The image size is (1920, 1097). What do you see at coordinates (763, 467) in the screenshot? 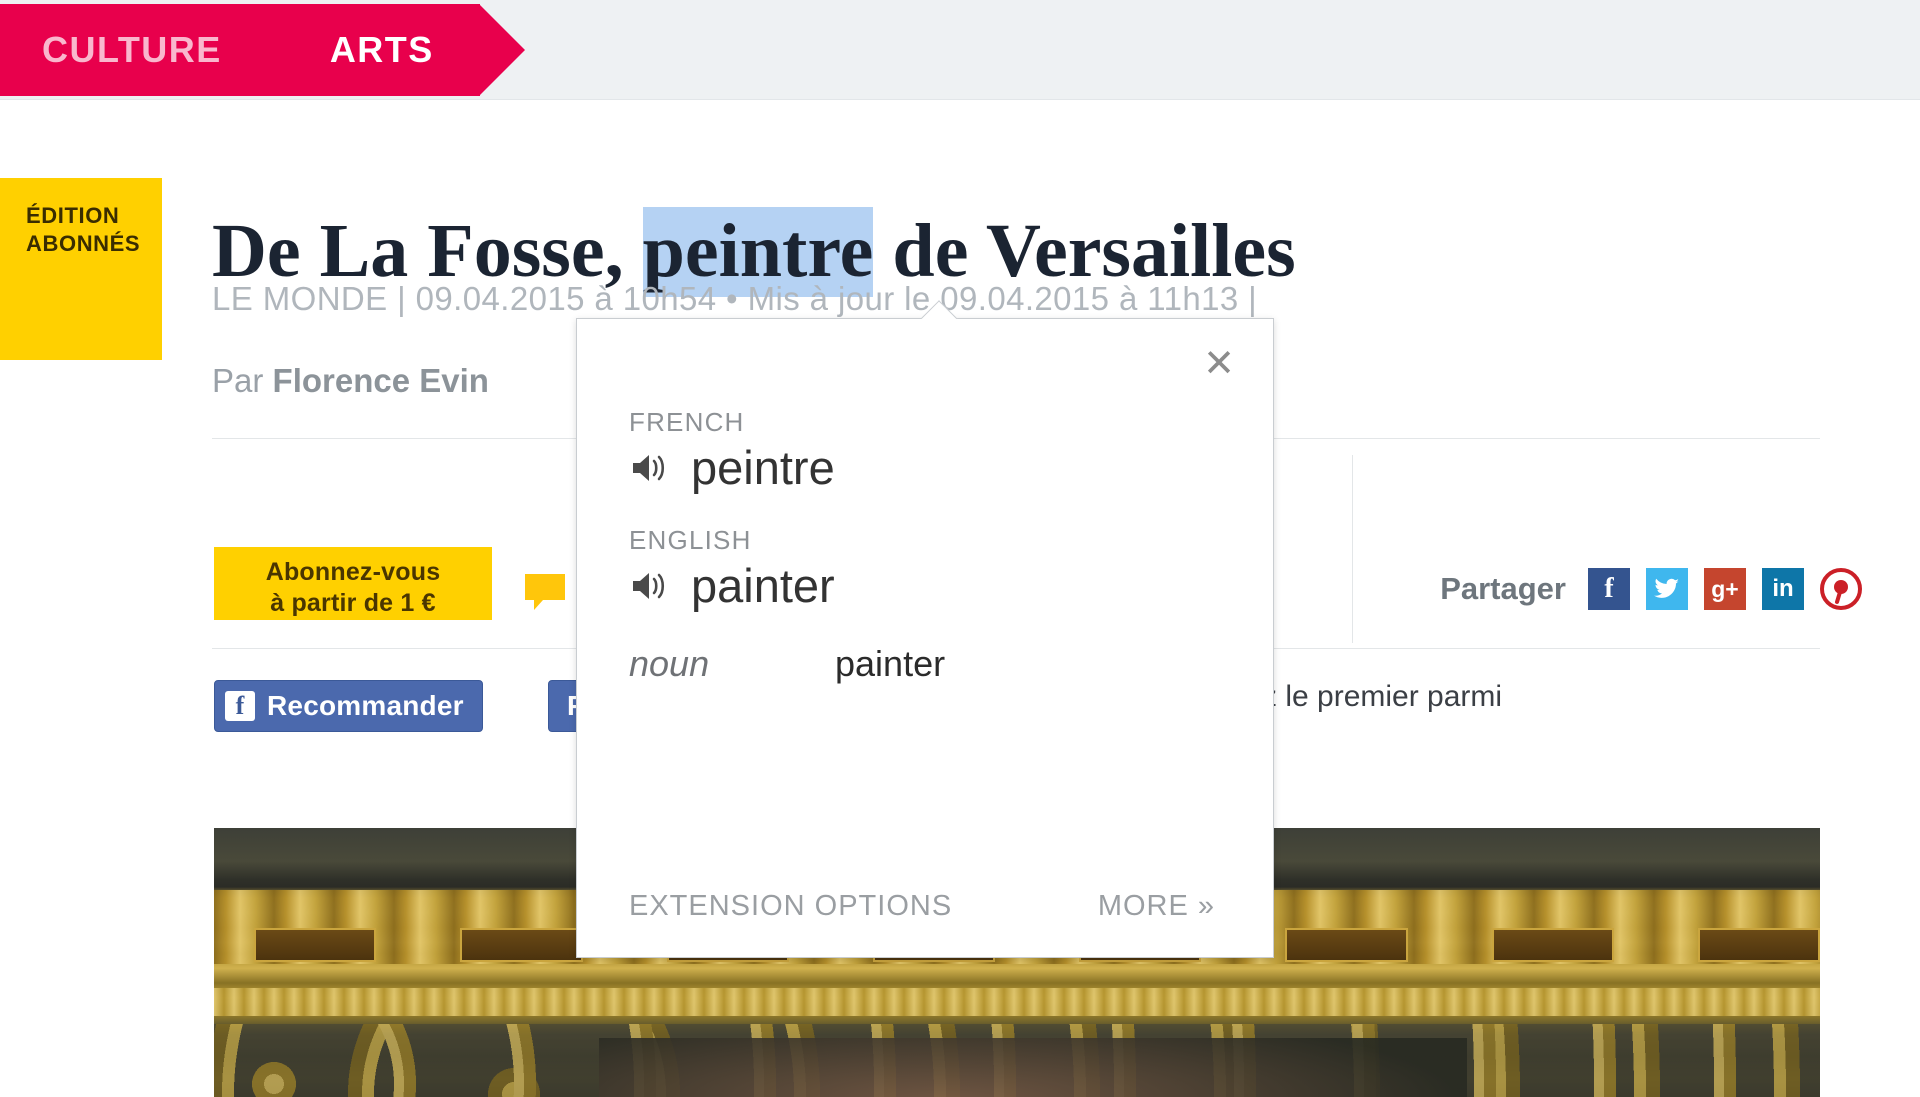
I see `source-word: peintre` at bounding box center [763, 467].